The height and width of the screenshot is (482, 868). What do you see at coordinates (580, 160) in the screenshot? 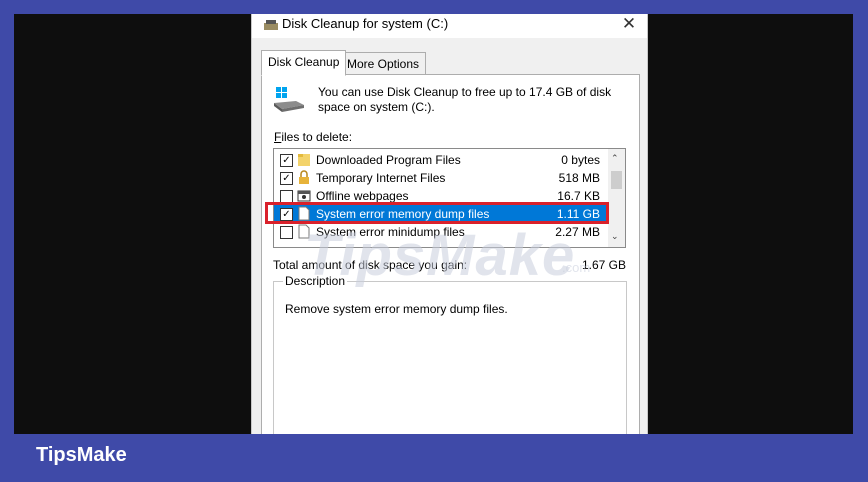
I see `file-size: 0 bytes` at bounding box center [580, 160].